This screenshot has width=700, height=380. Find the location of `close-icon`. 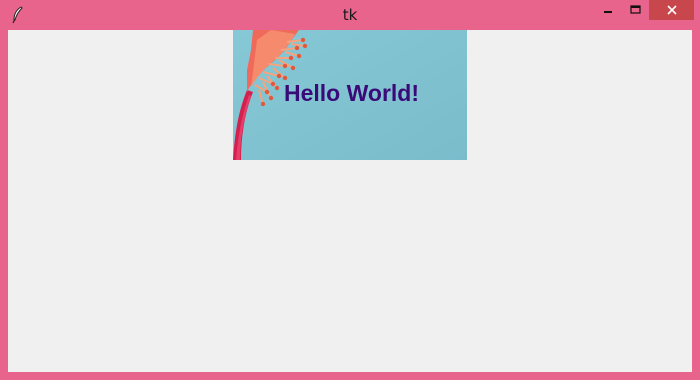

close-icon is located at coordinates (671, 10).